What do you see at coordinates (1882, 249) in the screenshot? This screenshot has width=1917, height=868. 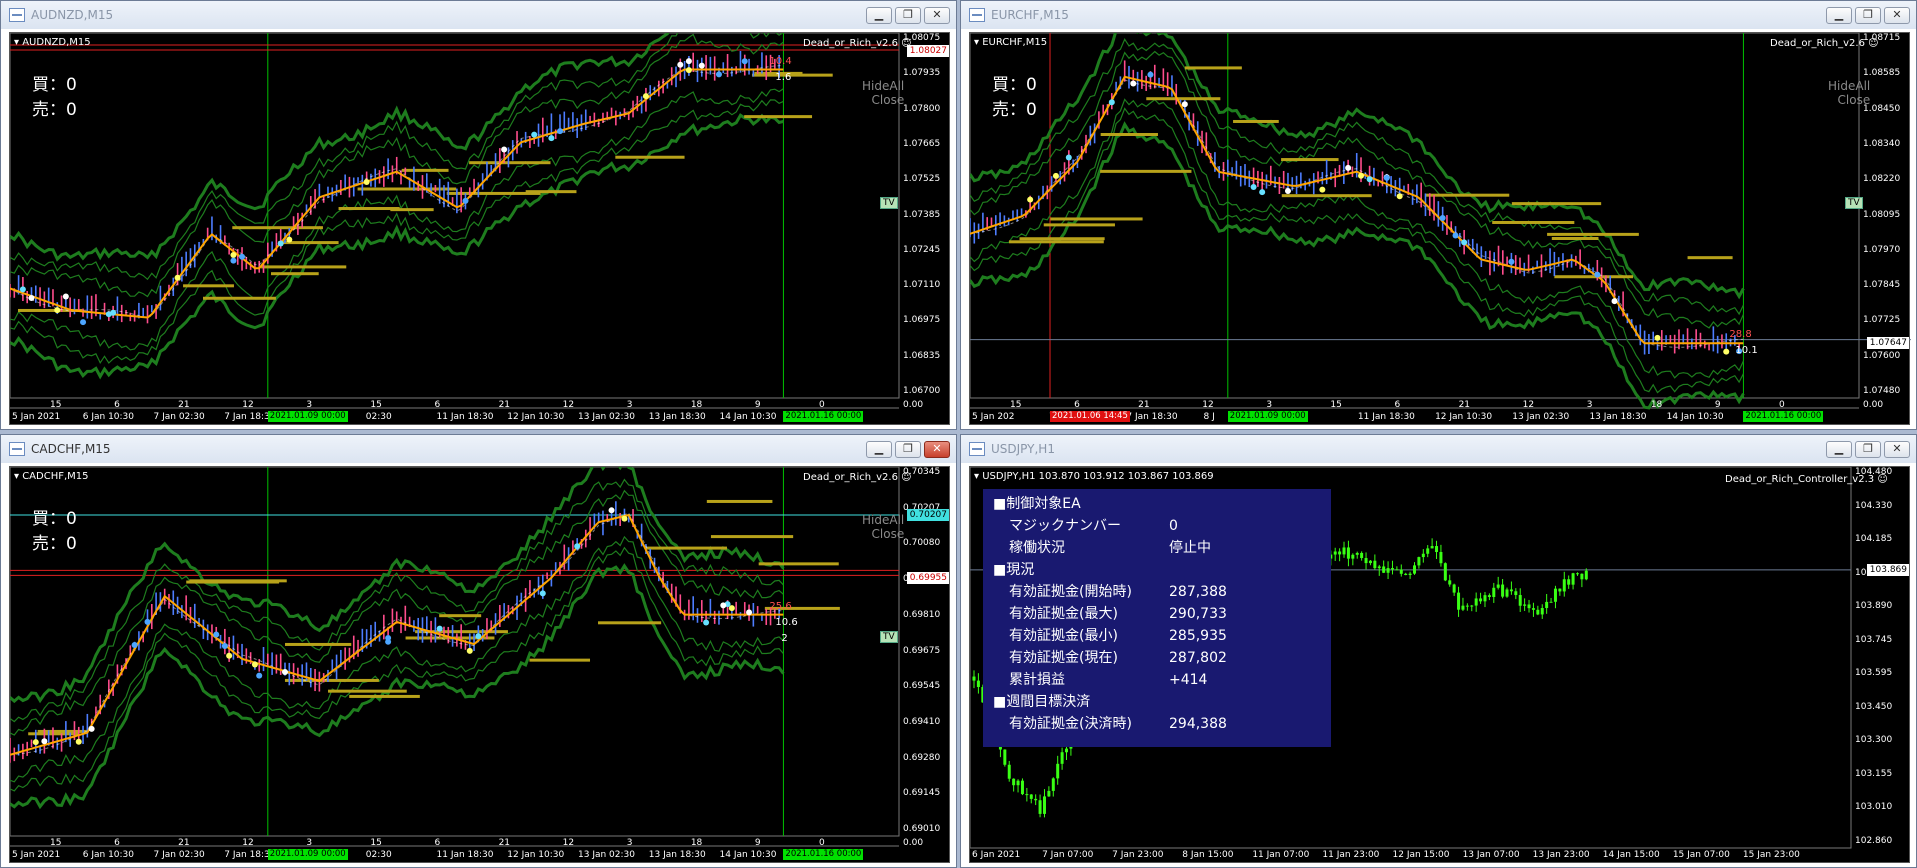 I see `price-tick-label: 1.07970` at bounding box center [1882, 249].